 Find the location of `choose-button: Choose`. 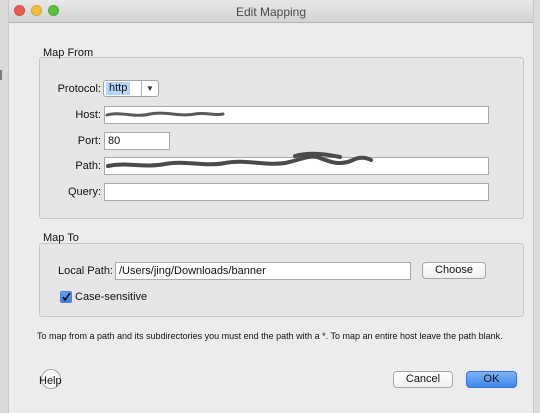

choose-button: Choose is located at coordinates (454, 270).